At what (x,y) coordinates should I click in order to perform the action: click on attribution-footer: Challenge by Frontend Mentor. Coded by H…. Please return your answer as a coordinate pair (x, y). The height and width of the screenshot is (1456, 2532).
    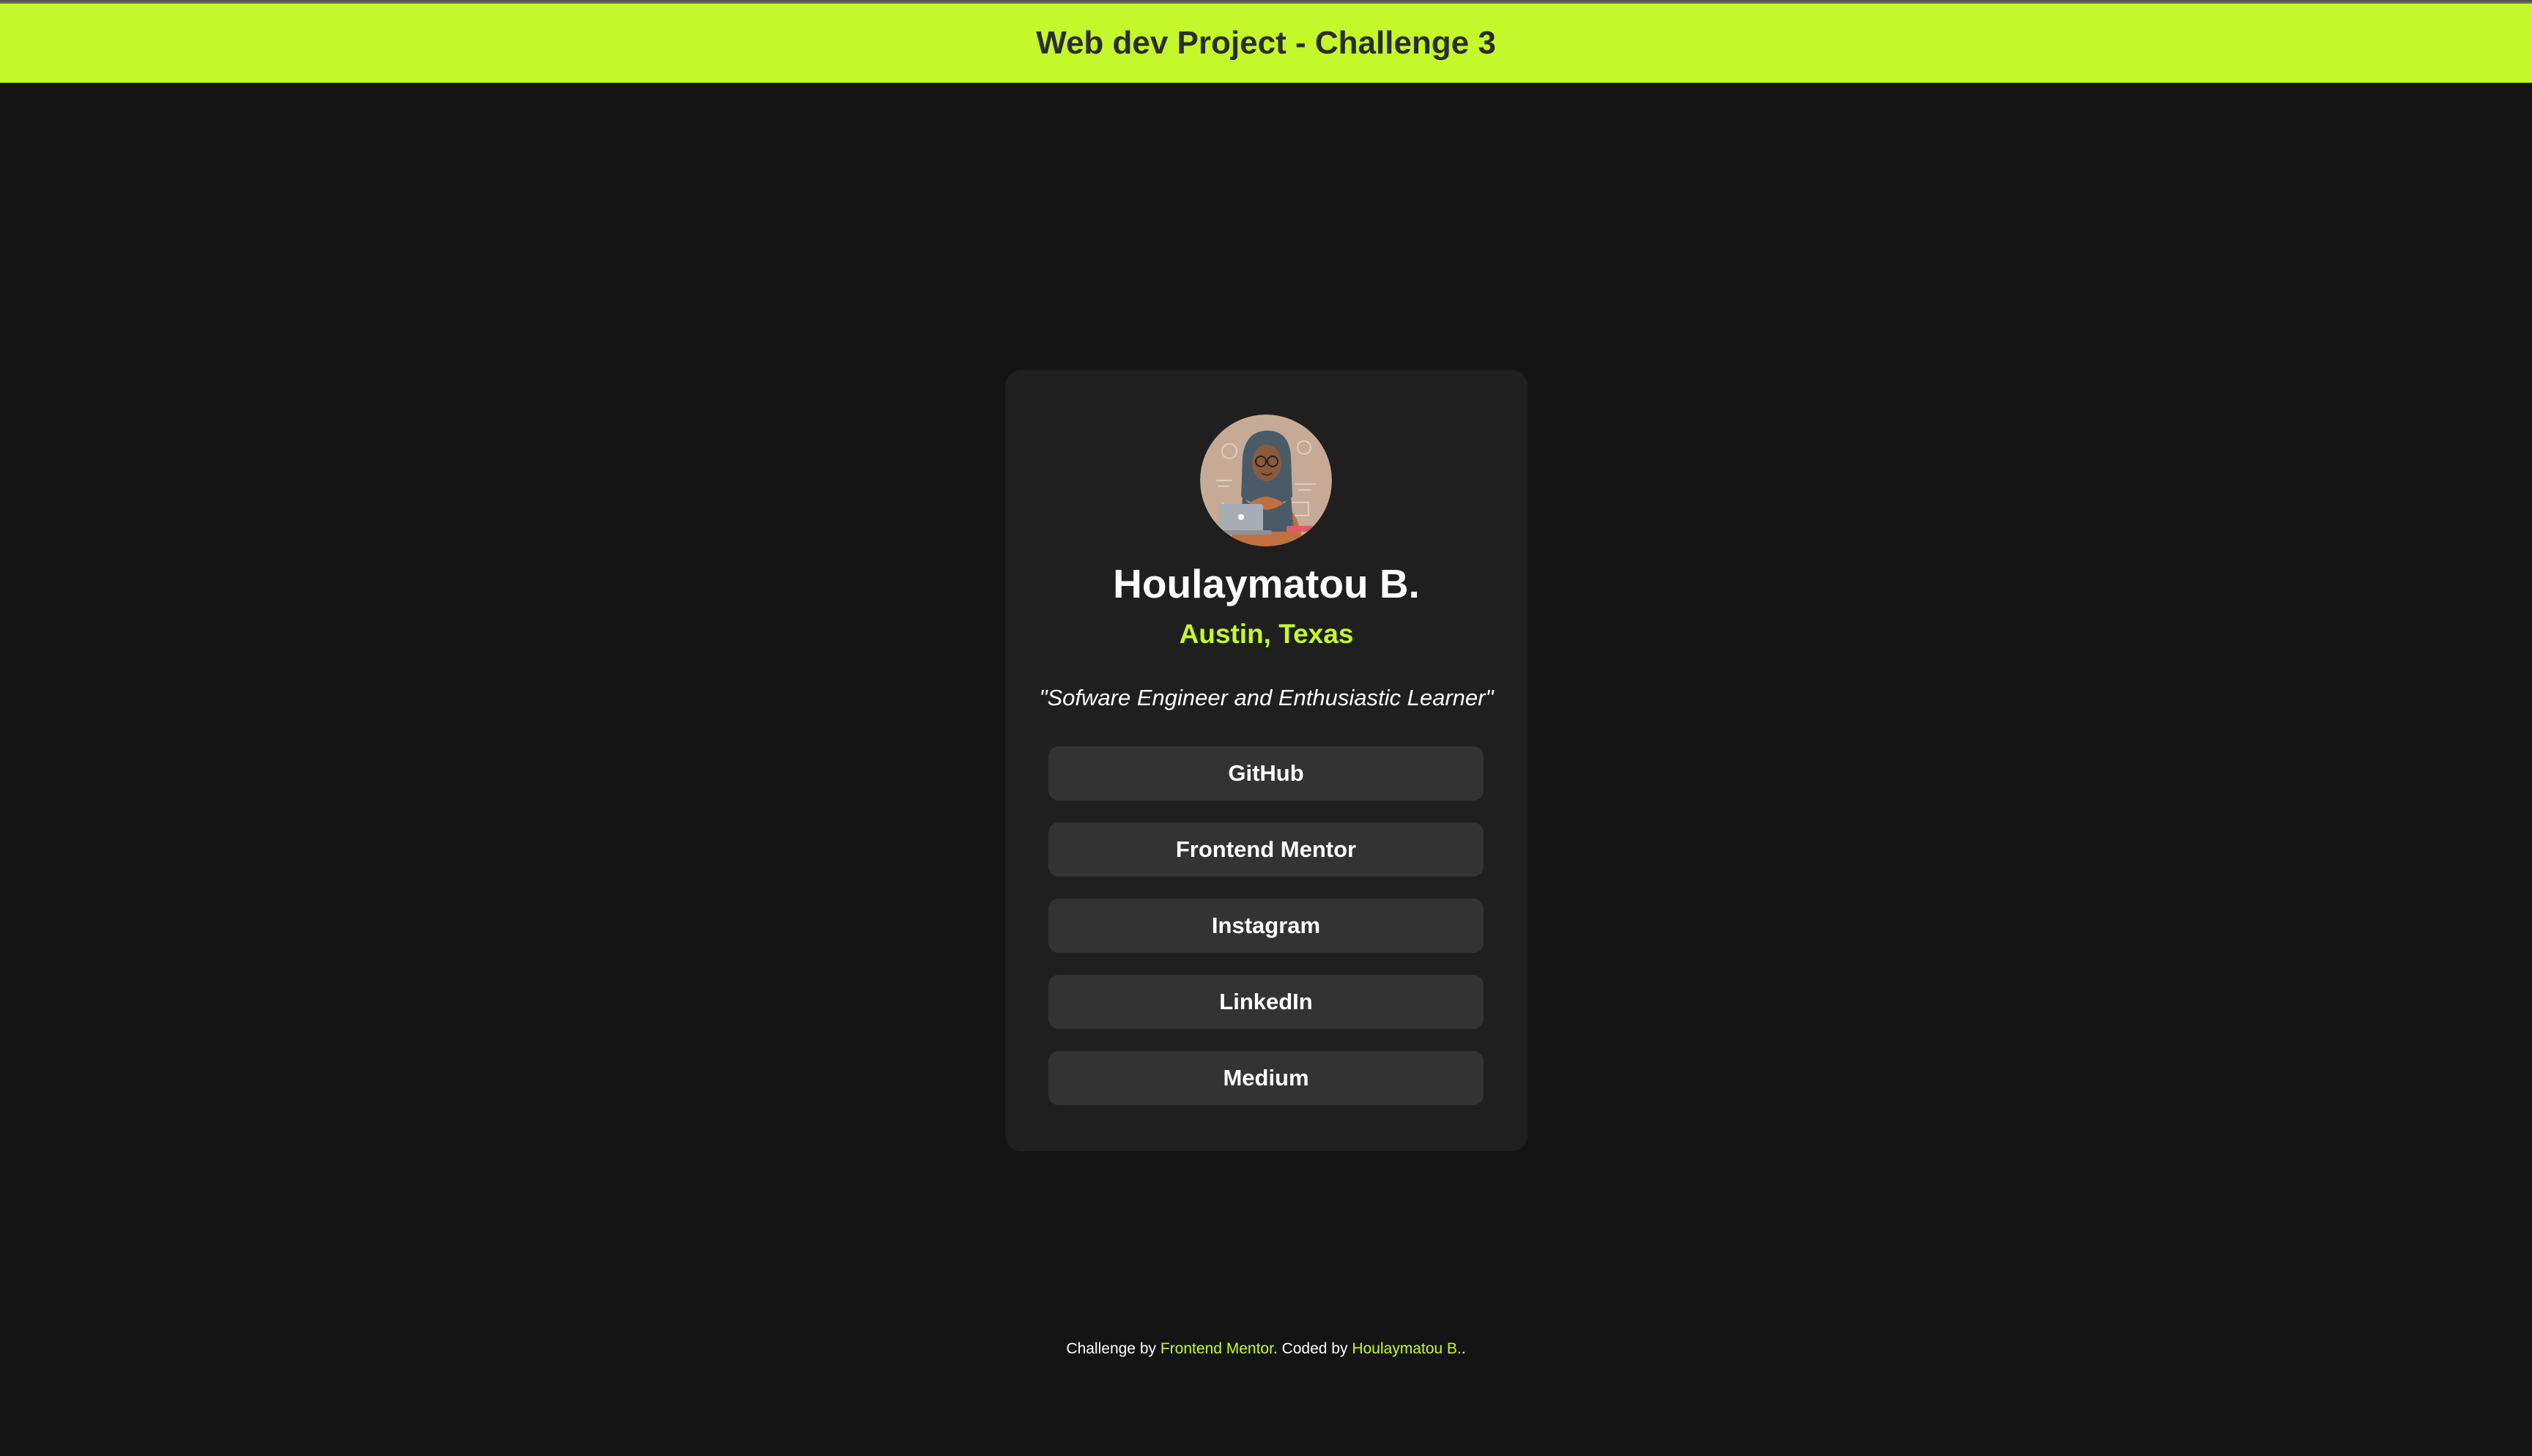
    Looking at the image, I should click on (1266, 1349).